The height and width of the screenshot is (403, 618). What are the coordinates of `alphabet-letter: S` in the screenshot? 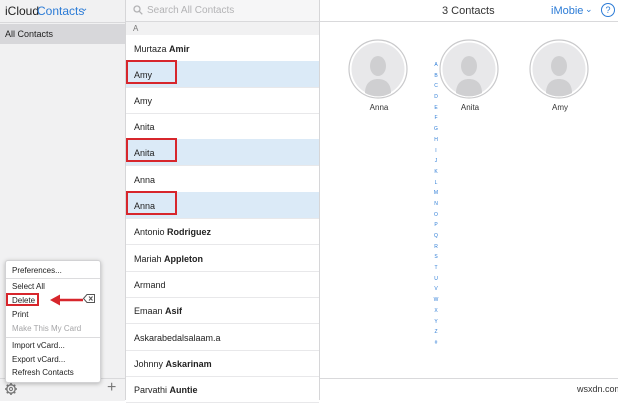 It's located at (436, 257).